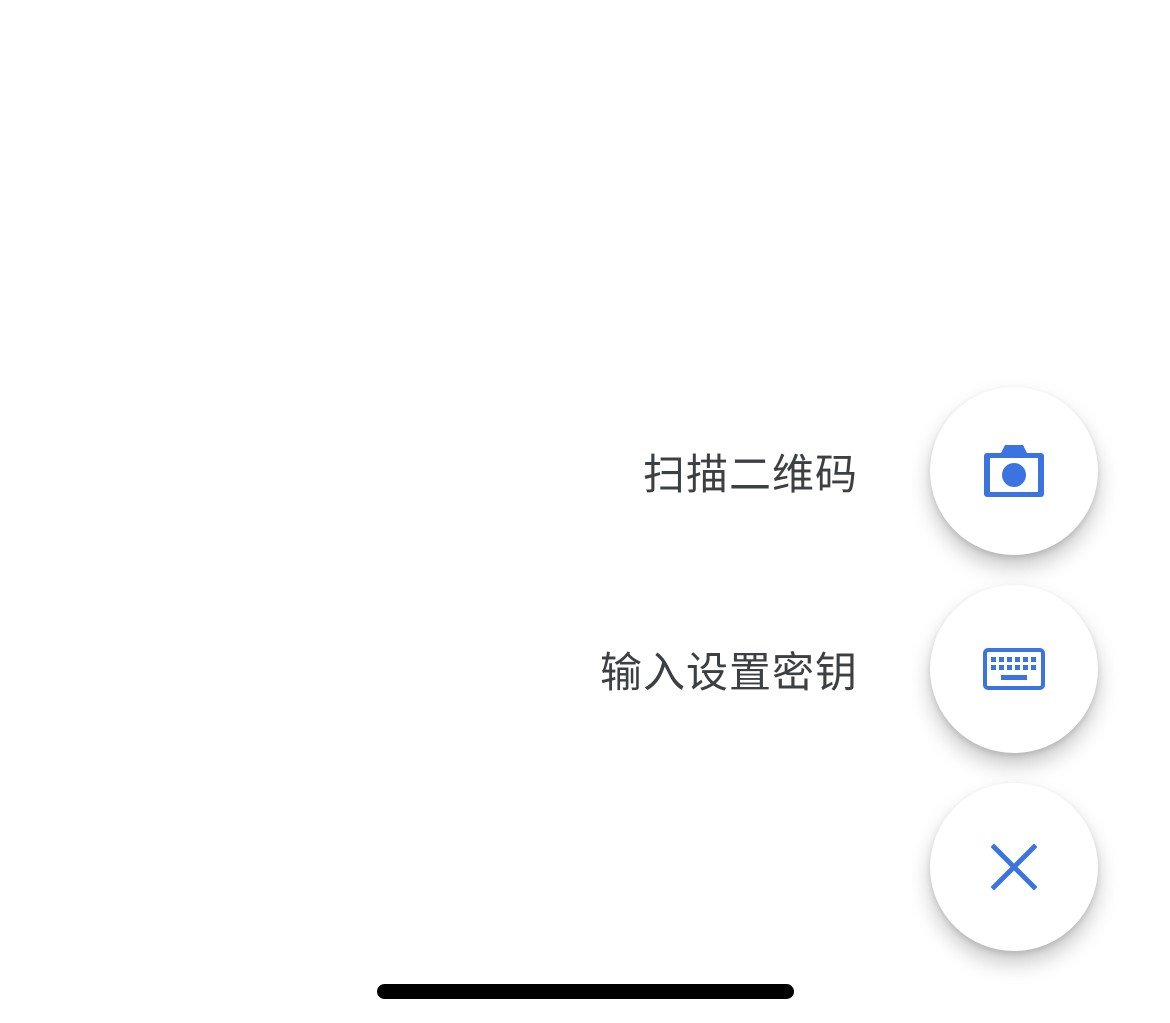 The image size is (1170, 1023). I want to click on enter-setup-key-option: 输入设置密钥, so click(849, 669).